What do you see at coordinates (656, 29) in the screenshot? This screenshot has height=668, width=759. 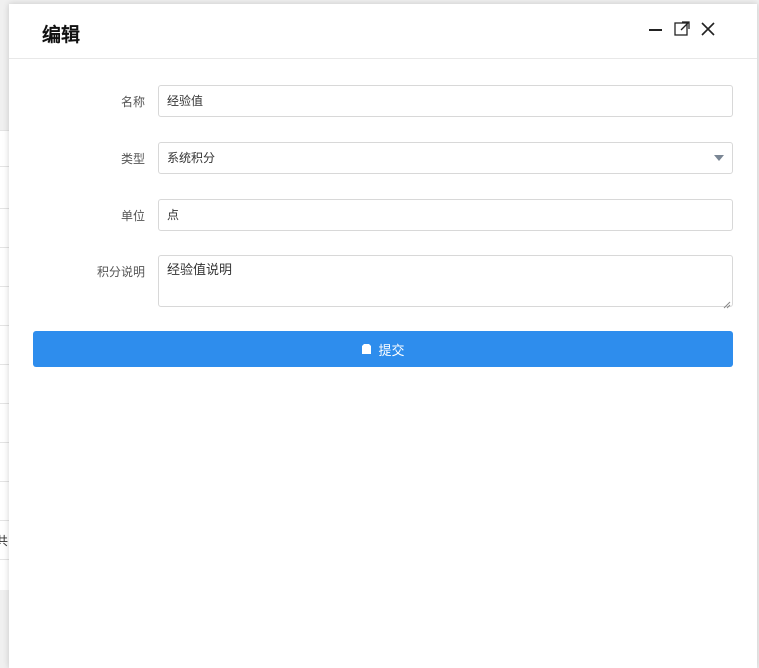 I see `minimize-icon` at bounding box center [656, 29].